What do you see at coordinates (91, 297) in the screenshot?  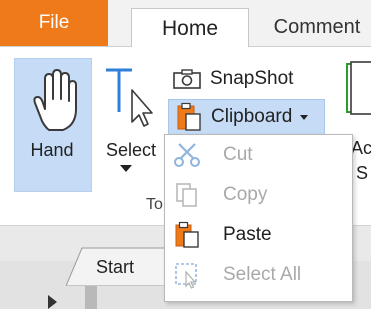 I see `side-panel-strip` at bounding box center [91, 297].